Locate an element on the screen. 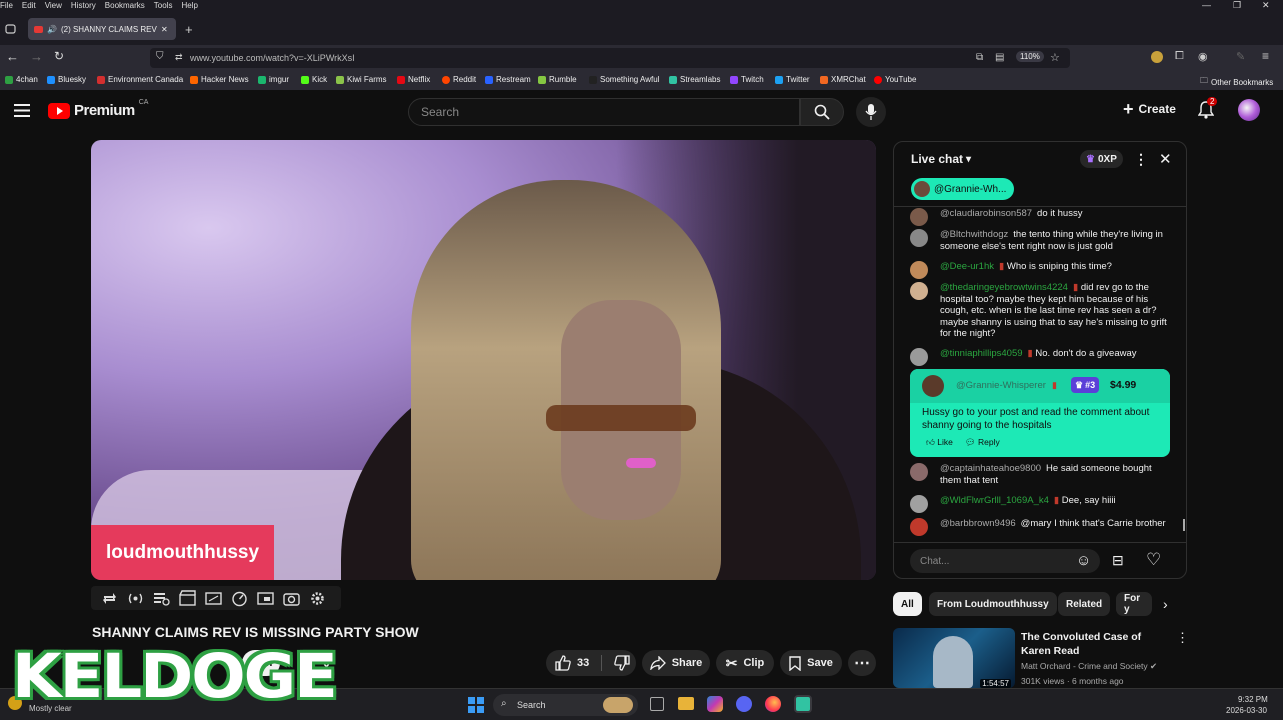 Image resolution: width=1283 pixels, height=720 pixels. reader-view-icon: ▤ is located at coordinates (999, 57).